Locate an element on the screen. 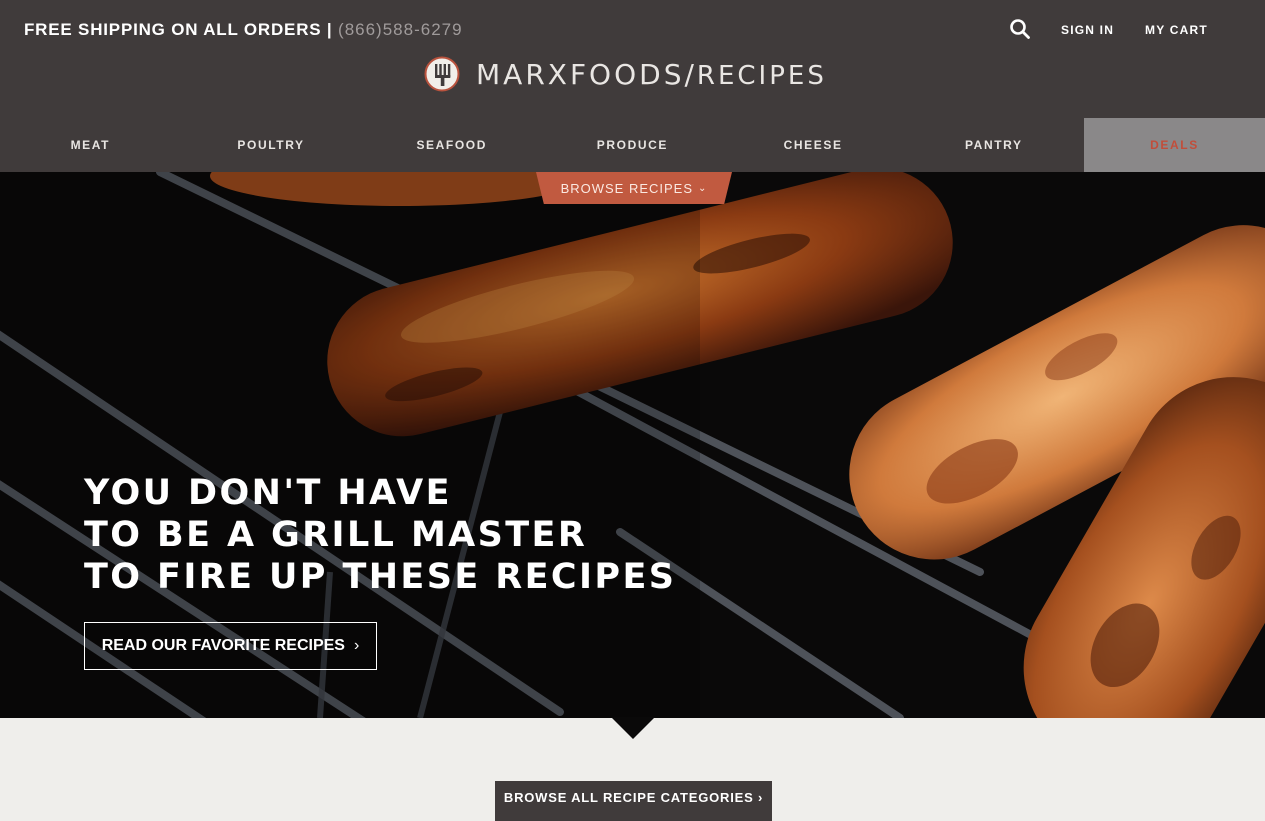  headline-line-2: TO BE A GRILL MASTER is located at coordinates (336, 535).